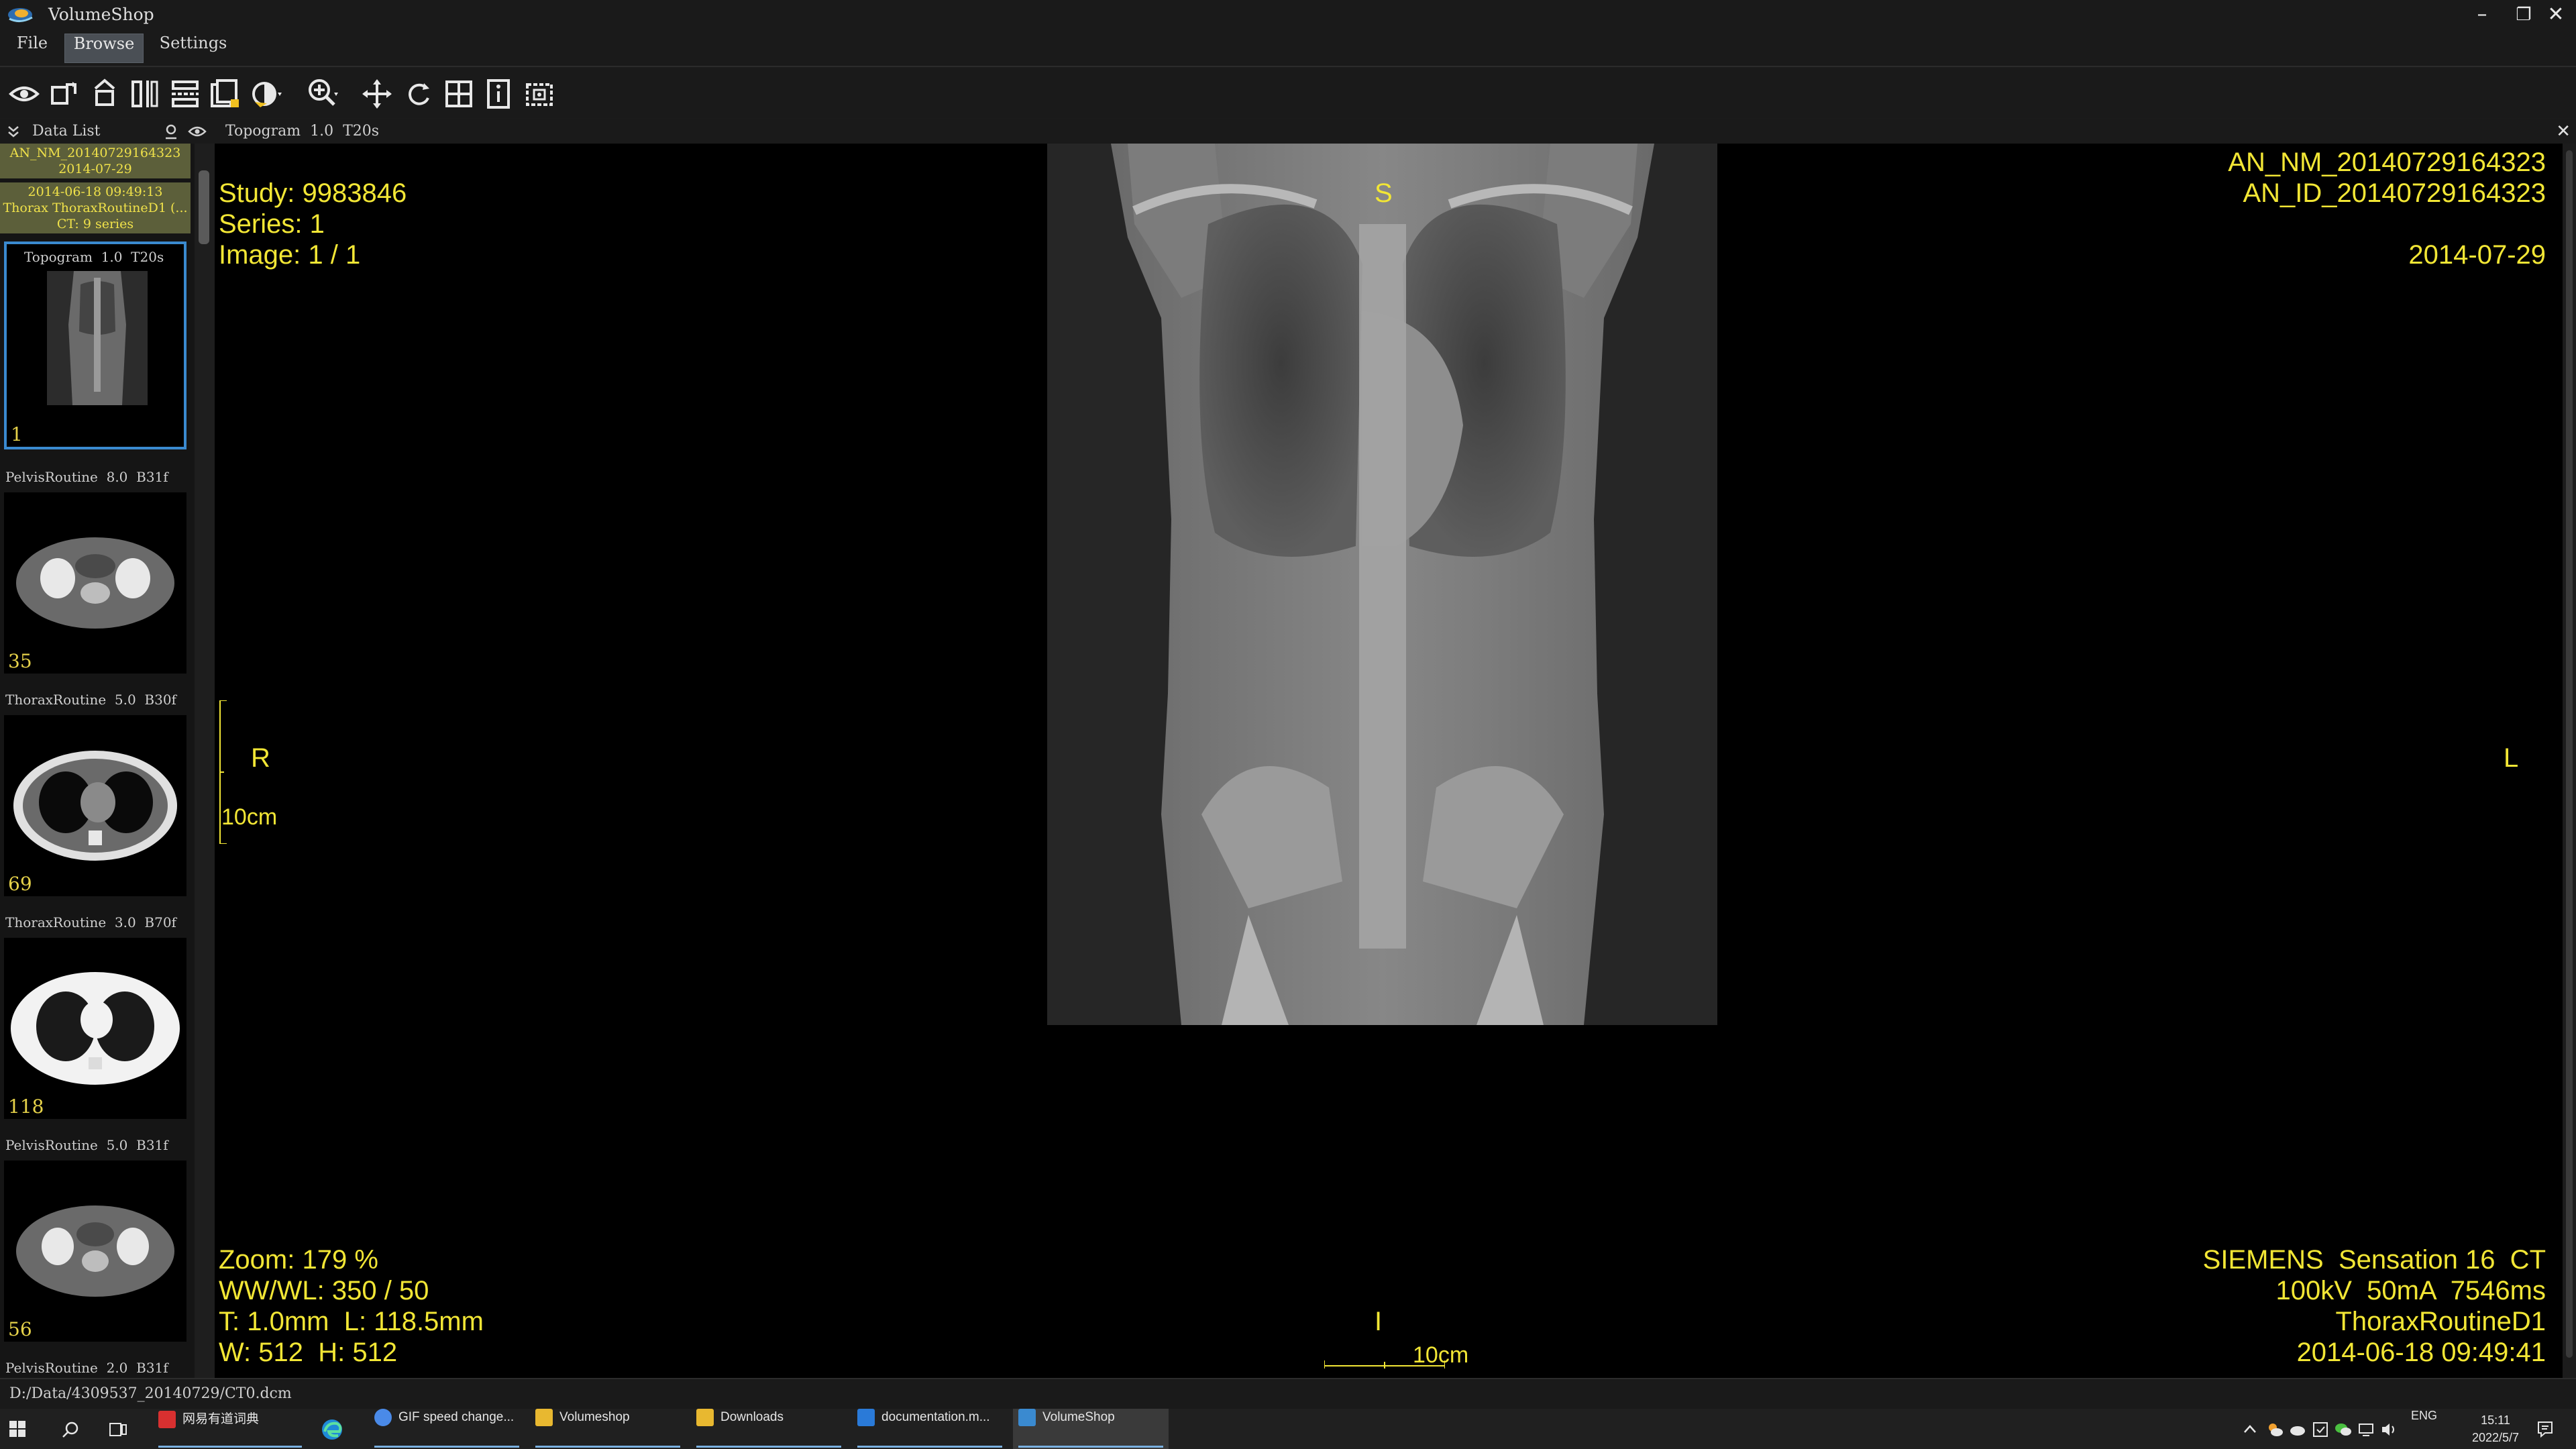 The width and height of the screenshot is (2576, 1449). Describe the element at coordinates (302, 131) in the screenshot. I see `viewer-tab-label: Topogram 1.0 T20s` at that location.